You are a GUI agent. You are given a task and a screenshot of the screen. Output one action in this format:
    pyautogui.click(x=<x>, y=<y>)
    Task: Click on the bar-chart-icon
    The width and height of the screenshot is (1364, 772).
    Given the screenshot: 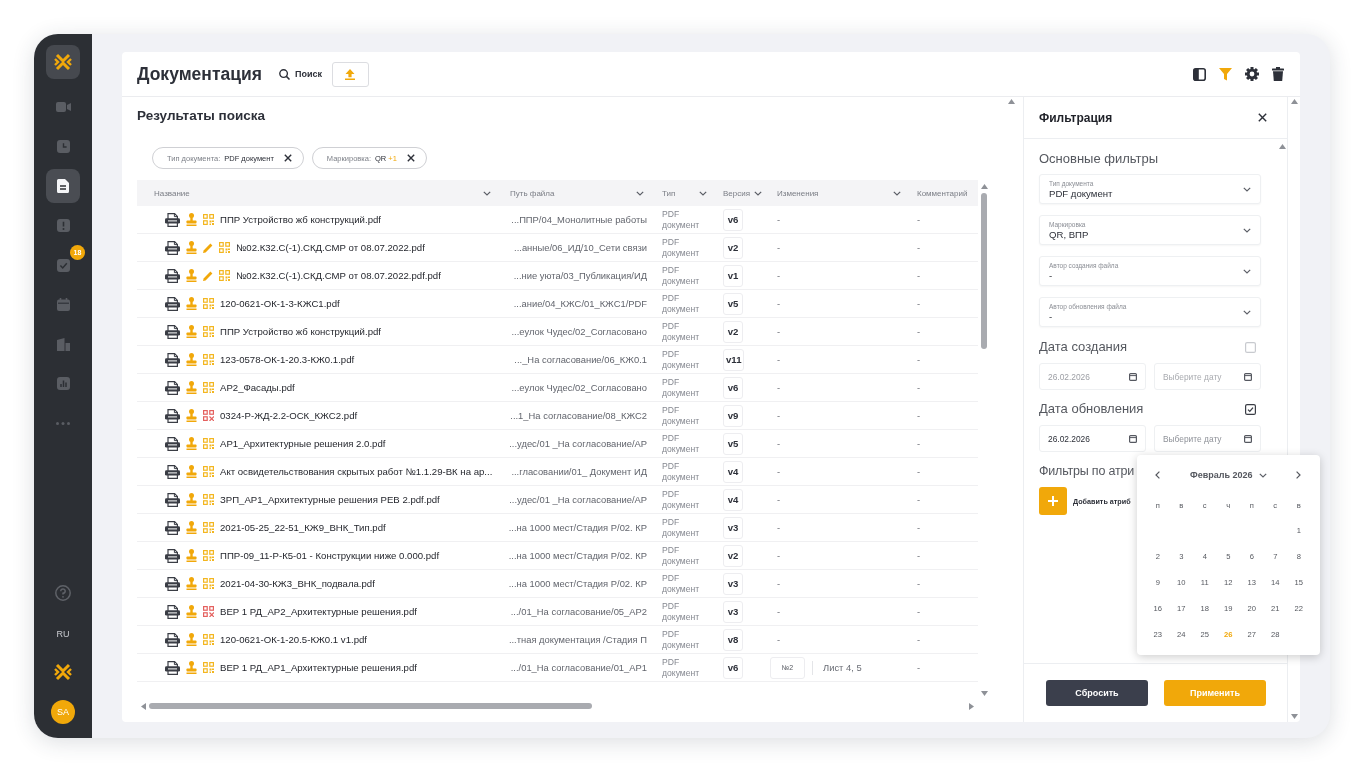 What is the action you would take?
    pyautogui.click(x=63, y=383)
    